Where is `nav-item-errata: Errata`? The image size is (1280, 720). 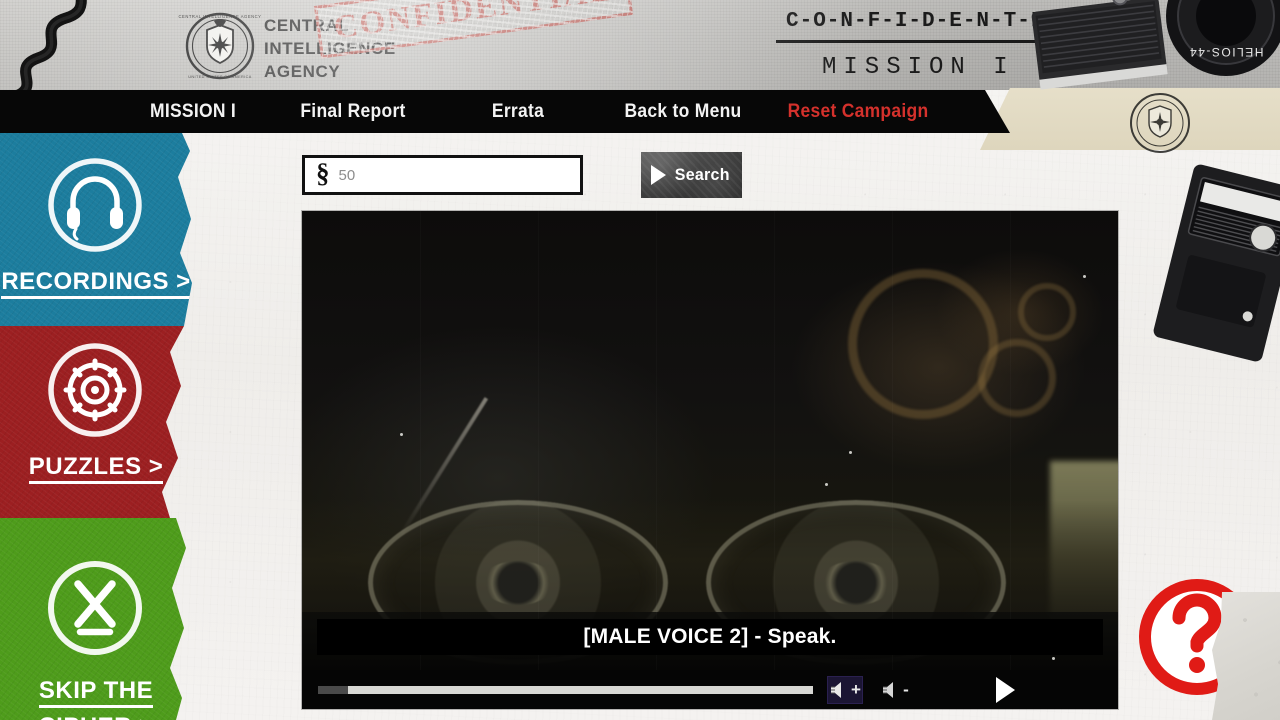
nav-item-errata: Errata is located at coordinates (517, 112).